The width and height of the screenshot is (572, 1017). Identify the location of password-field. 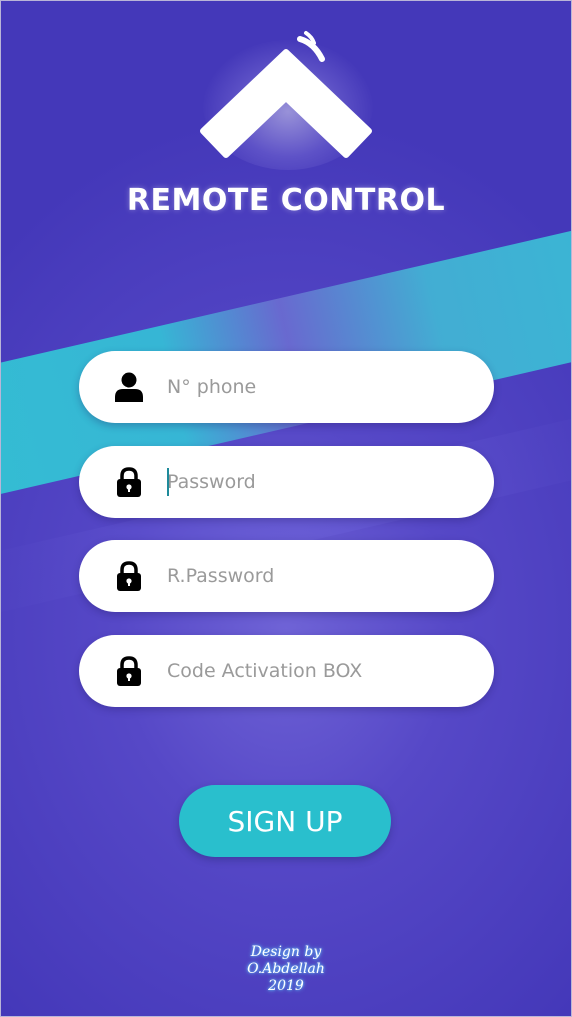
(286, 482).